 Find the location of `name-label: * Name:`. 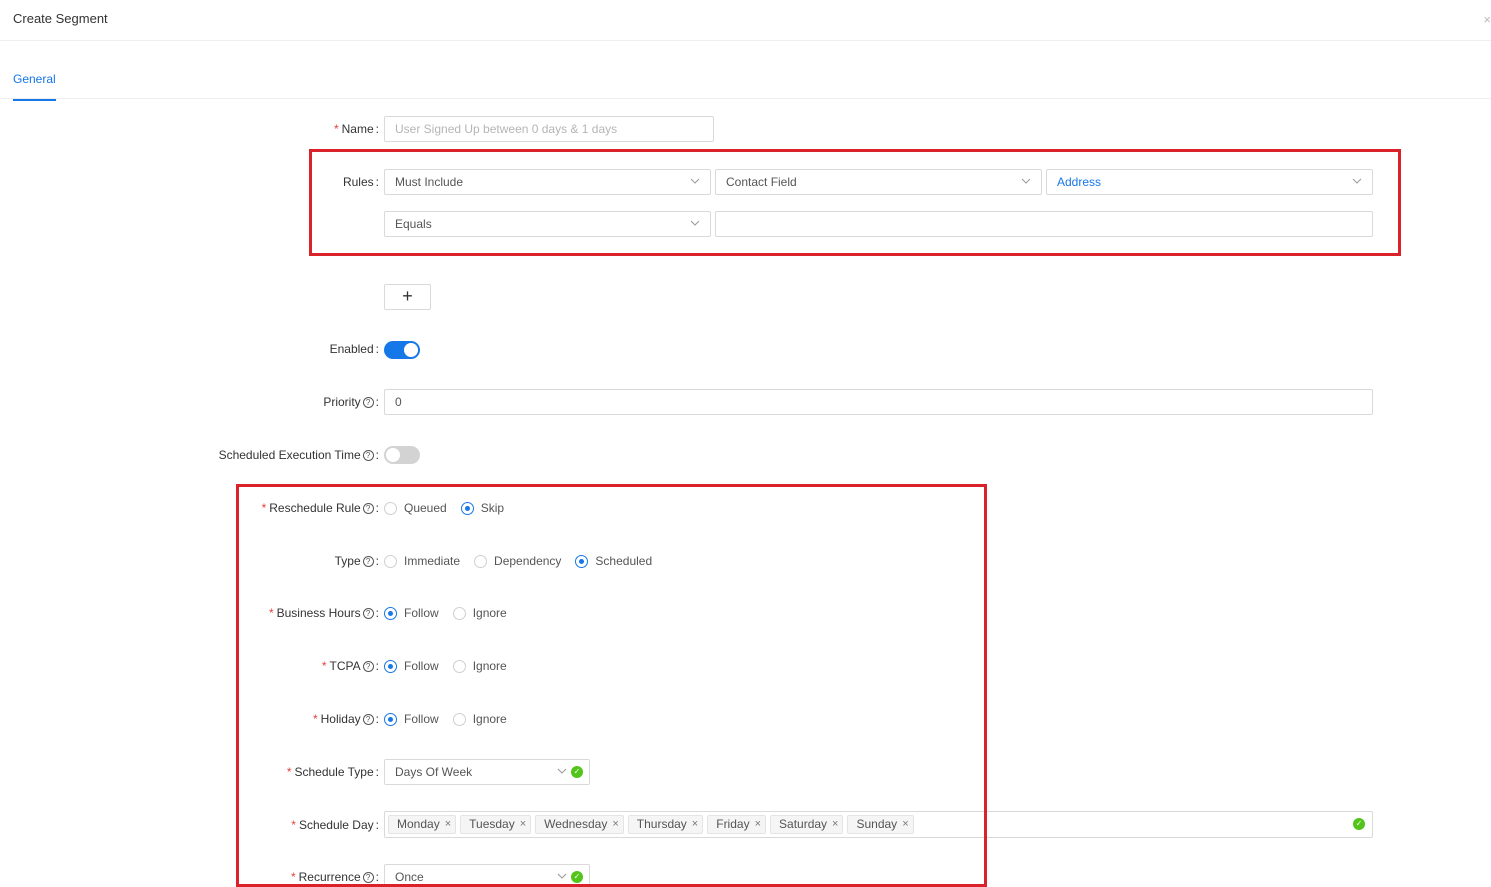

name-label: * Name: is located at coordinates (356, 129).